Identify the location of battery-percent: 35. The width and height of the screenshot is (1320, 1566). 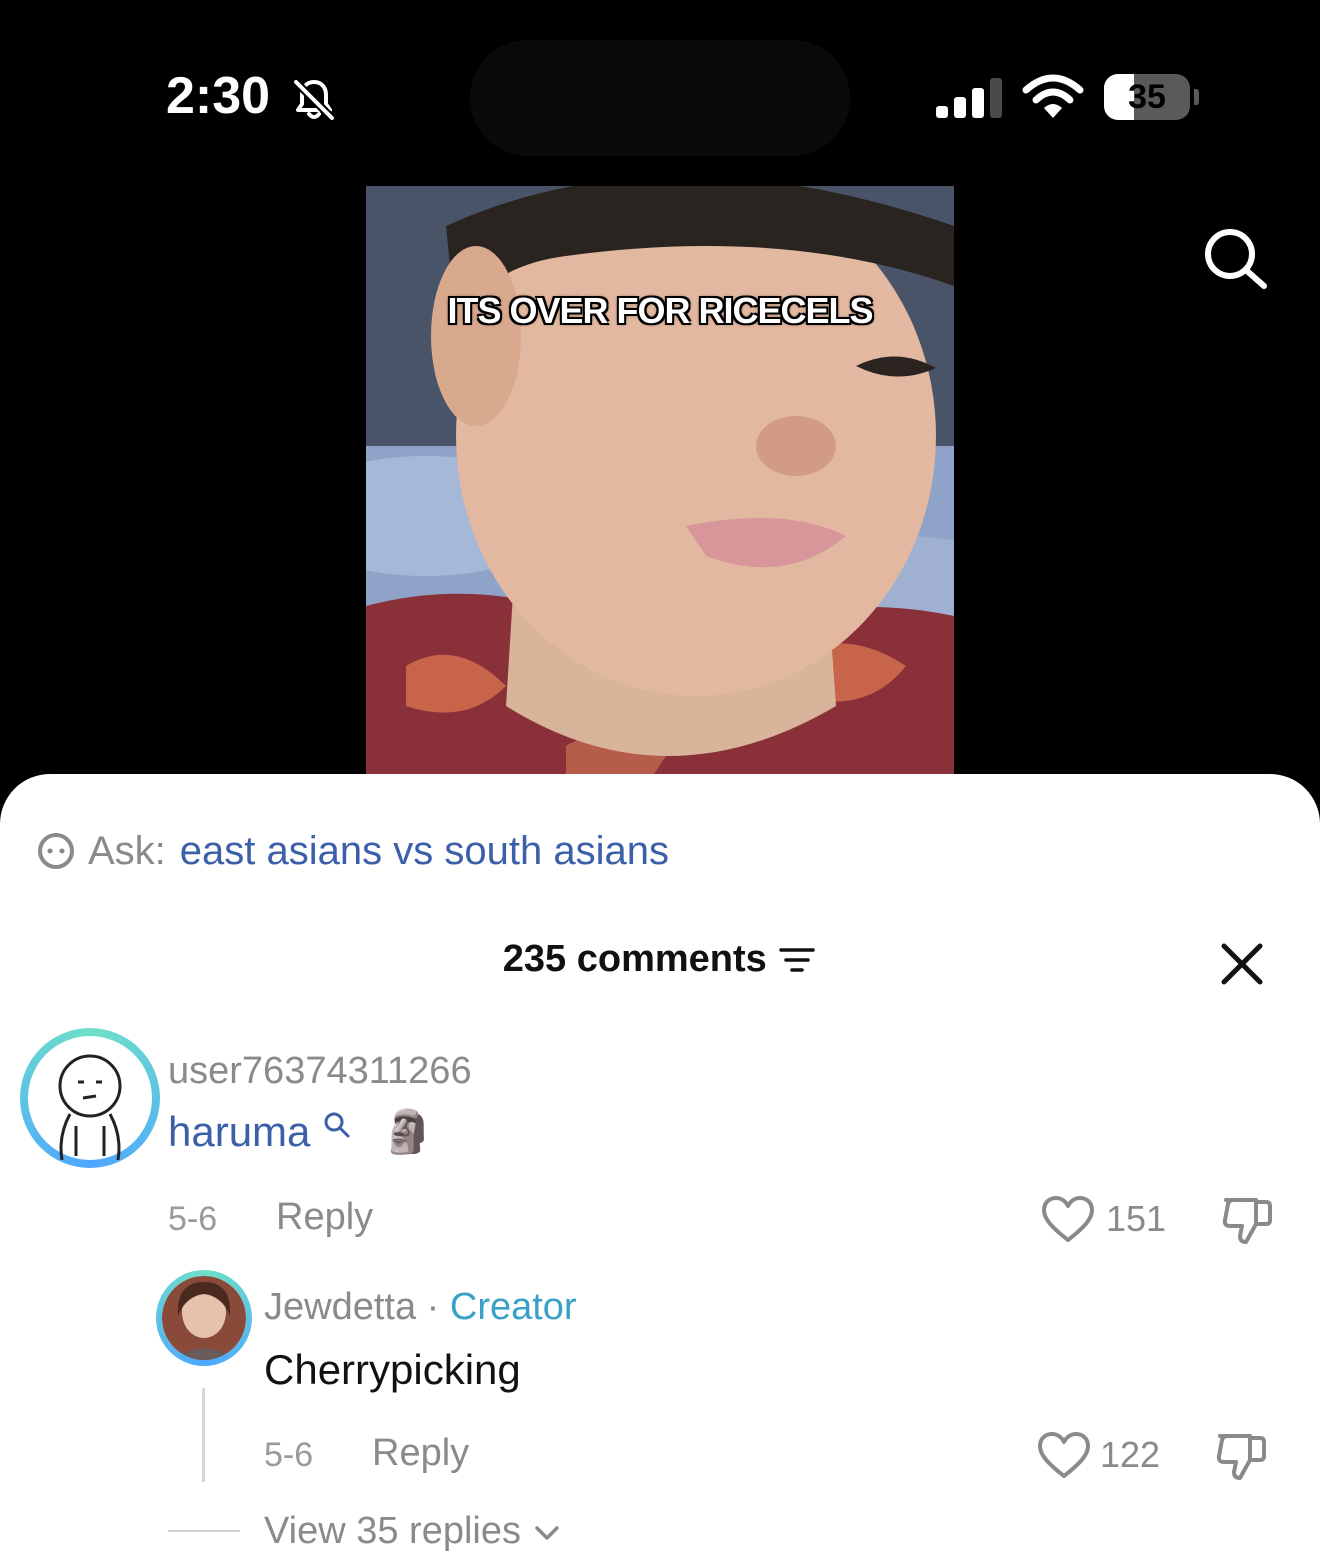
(1147, 97).